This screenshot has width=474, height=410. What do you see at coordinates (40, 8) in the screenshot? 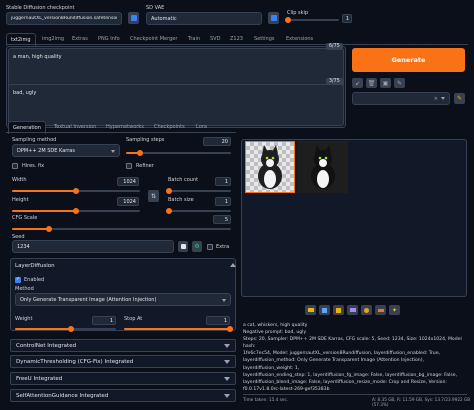
I see `checkpoint-label: Stable Diffusion checkpoint` at bounding box center [40, 8].